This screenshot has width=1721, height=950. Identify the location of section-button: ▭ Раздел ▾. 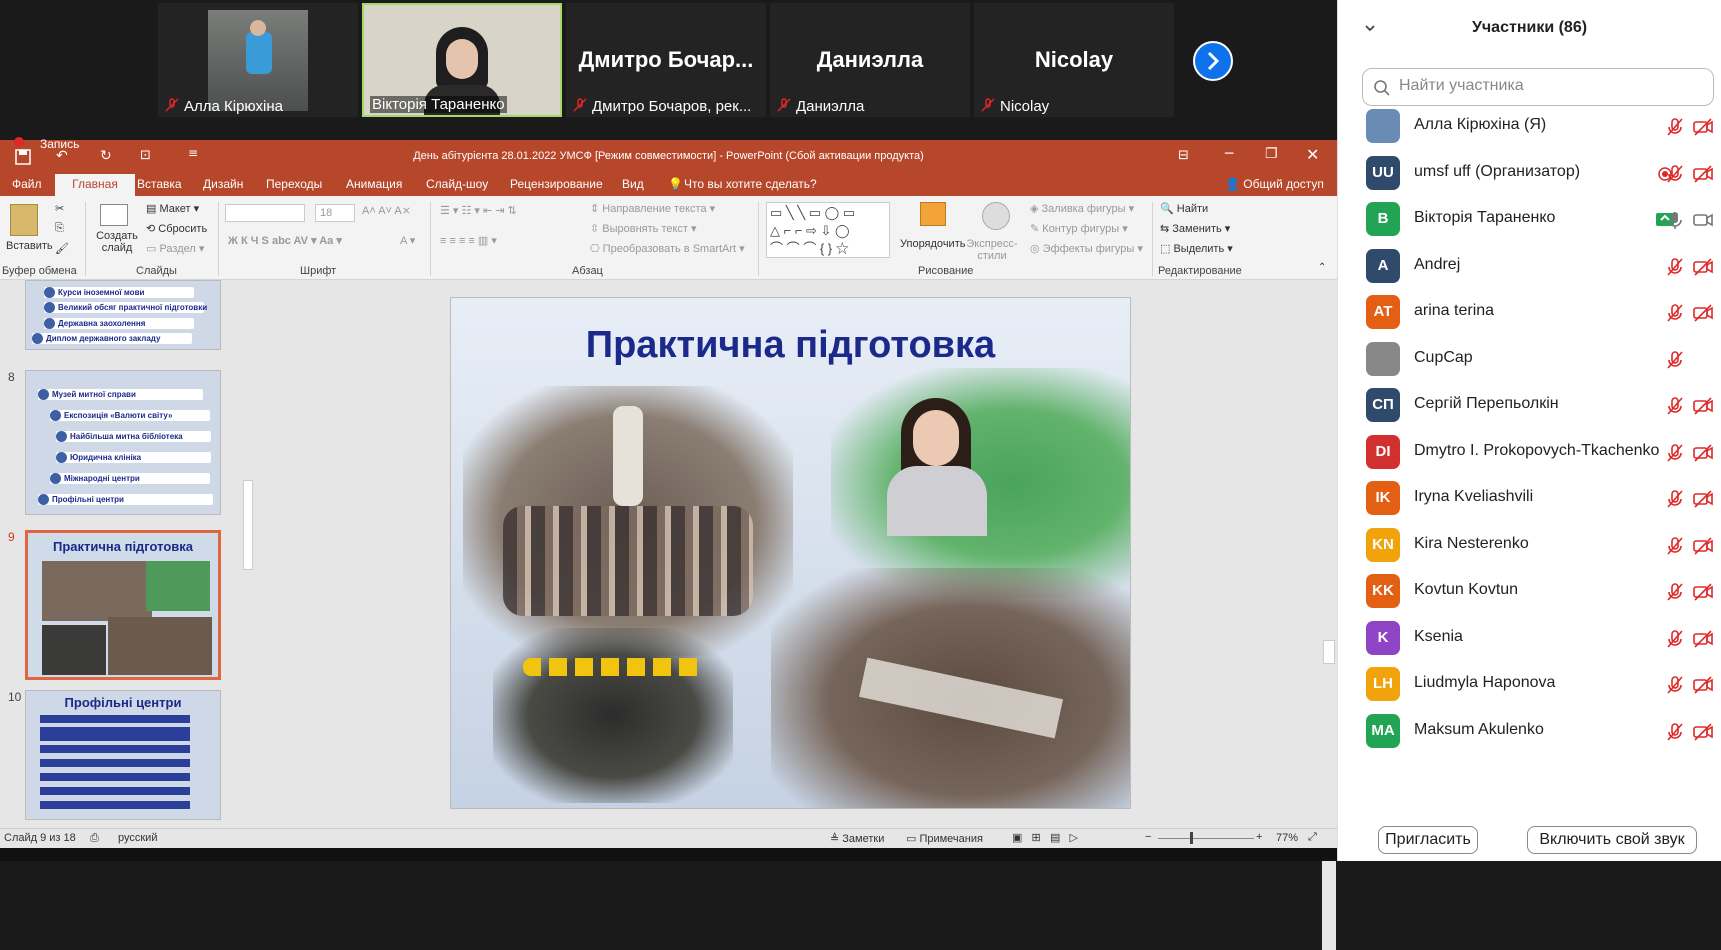
(175, 248).